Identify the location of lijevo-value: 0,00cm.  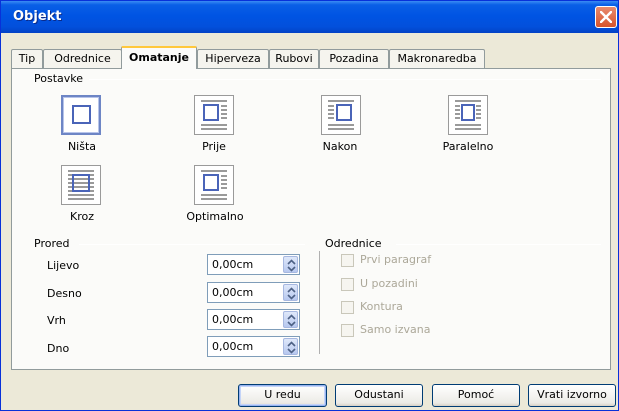
(233, 264).